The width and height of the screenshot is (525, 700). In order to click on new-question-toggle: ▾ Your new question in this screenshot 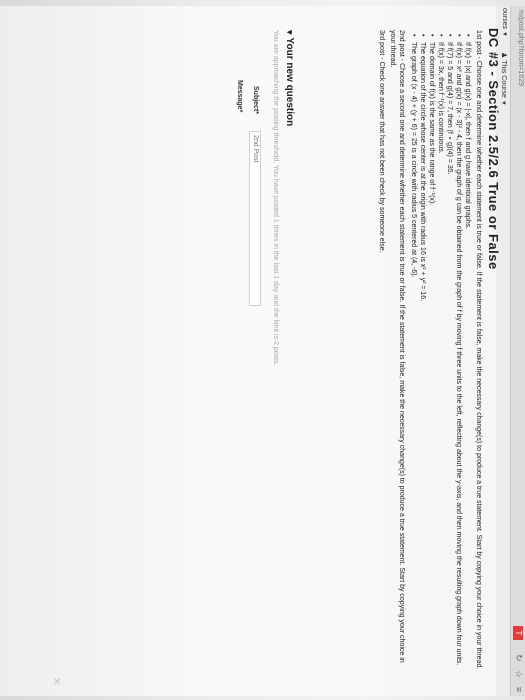, I will do `click(289, 78)`.